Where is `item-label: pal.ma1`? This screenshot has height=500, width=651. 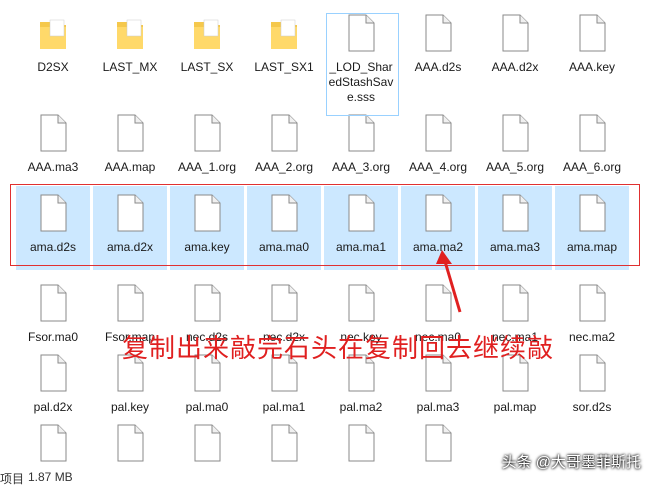 item-label: pal.ma1 is located at coordinates (284, 407).